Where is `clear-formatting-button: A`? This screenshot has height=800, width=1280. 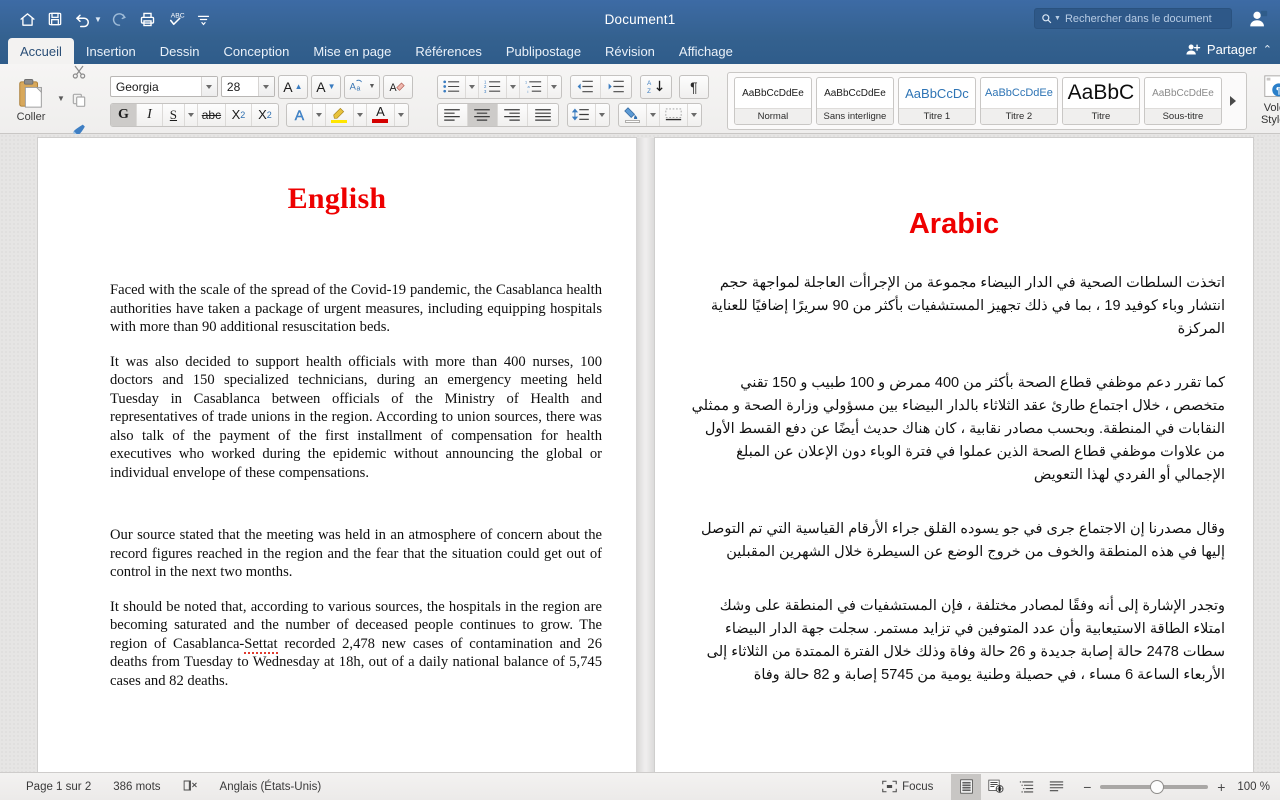 clear-formatting-button: A is located at coordinates (397, 86).